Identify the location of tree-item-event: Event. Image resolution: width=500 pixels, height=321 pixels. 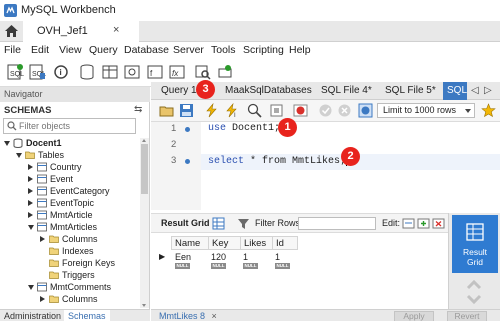
(70, 179).